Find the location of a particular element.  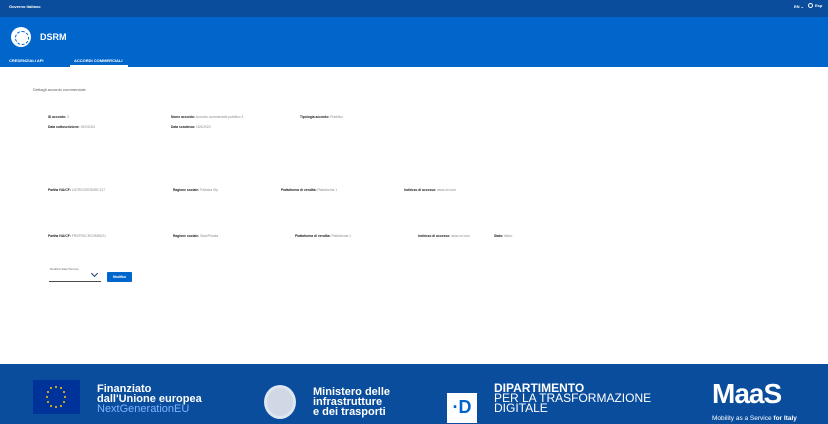

party-2-status-value: Attivo is located at coordinates (508, 236).